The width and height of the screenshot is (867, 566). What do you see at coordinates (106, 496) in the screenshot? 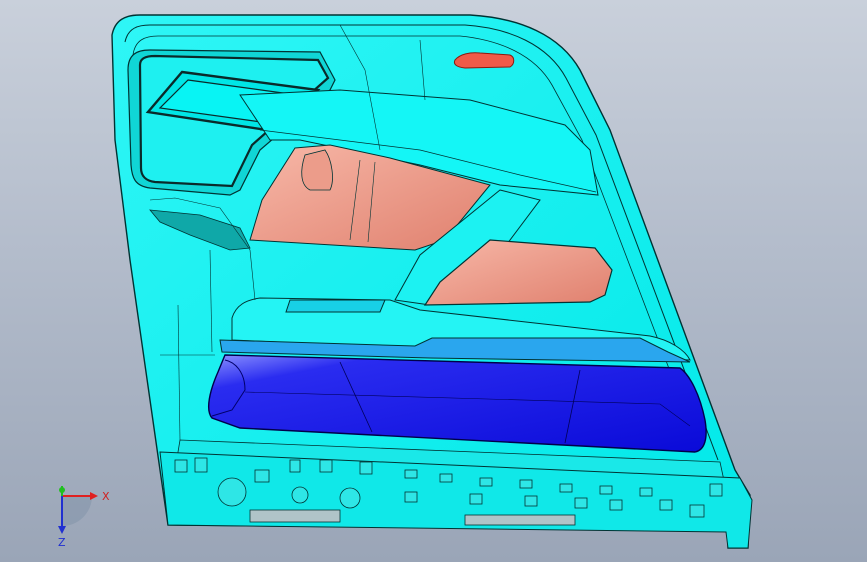
I see `x-axis-label: X` at bounding box center [106, 496].